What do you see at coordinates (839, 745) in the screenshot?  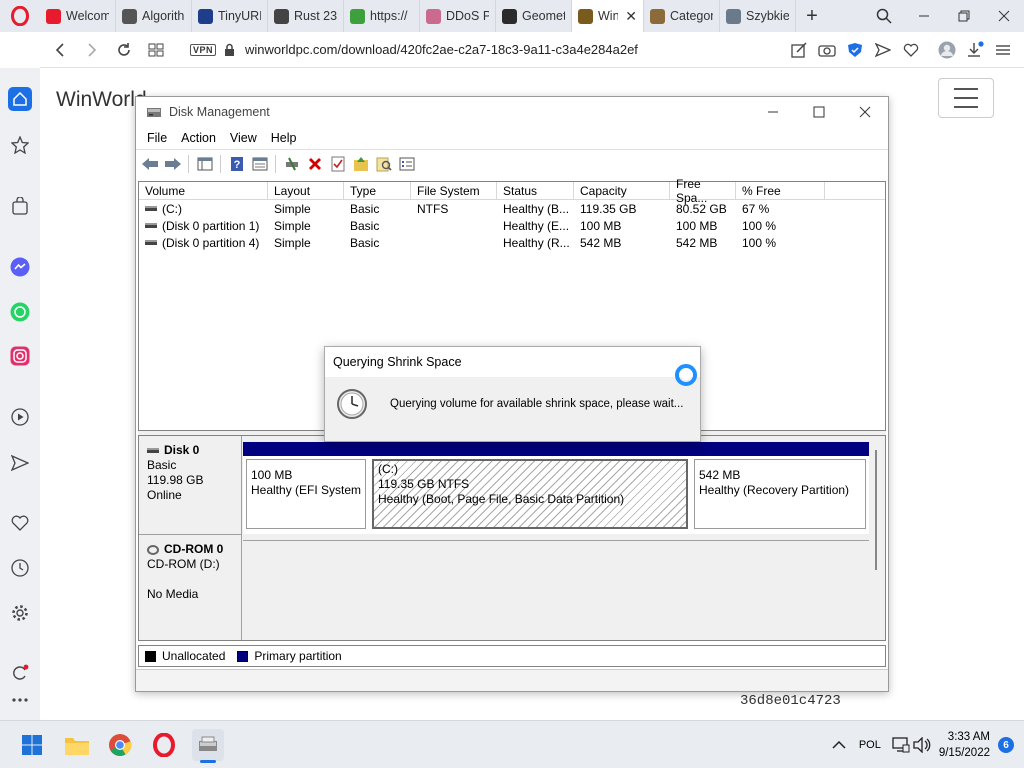 I see `chevron-up-icon` at bounding box center [839, 745].